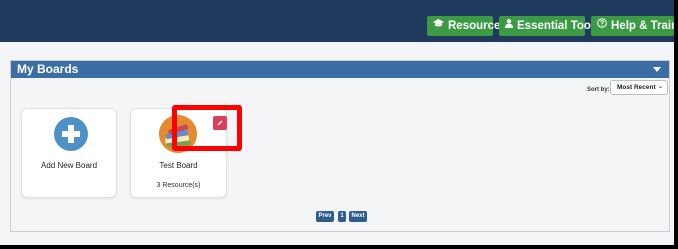 The image size is (678, 249). Describe the element at coordinates (553, 26) in the screenshot. I see `essential-toolkit-button: Essential Toolkit` at that location.